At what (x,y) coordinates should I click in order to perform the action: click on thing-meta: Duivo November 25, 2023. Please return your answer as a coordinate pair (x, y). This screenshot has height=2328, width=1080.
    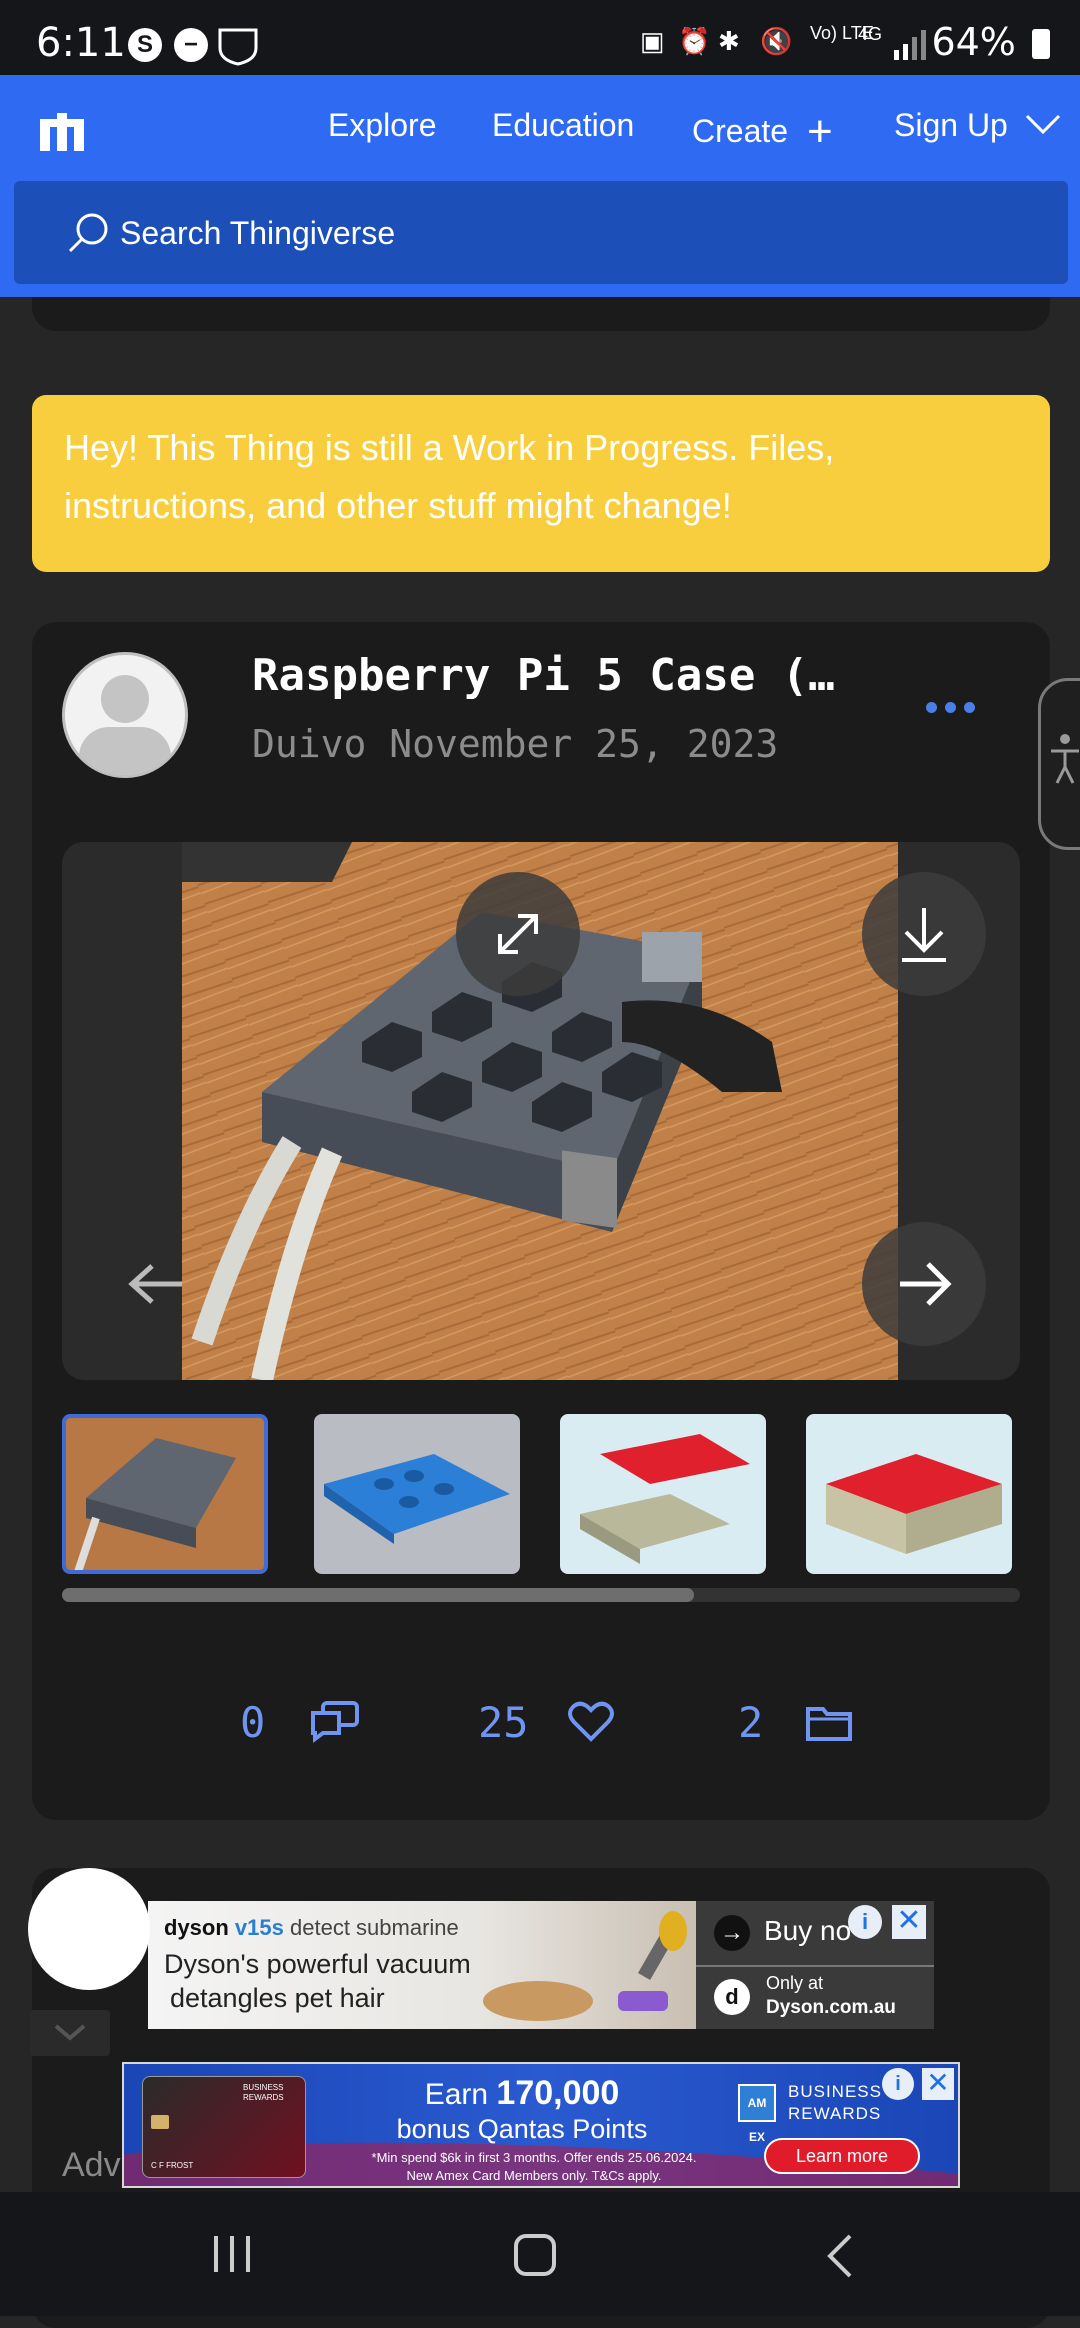
    Looking at the image, I should click on (515, 744).